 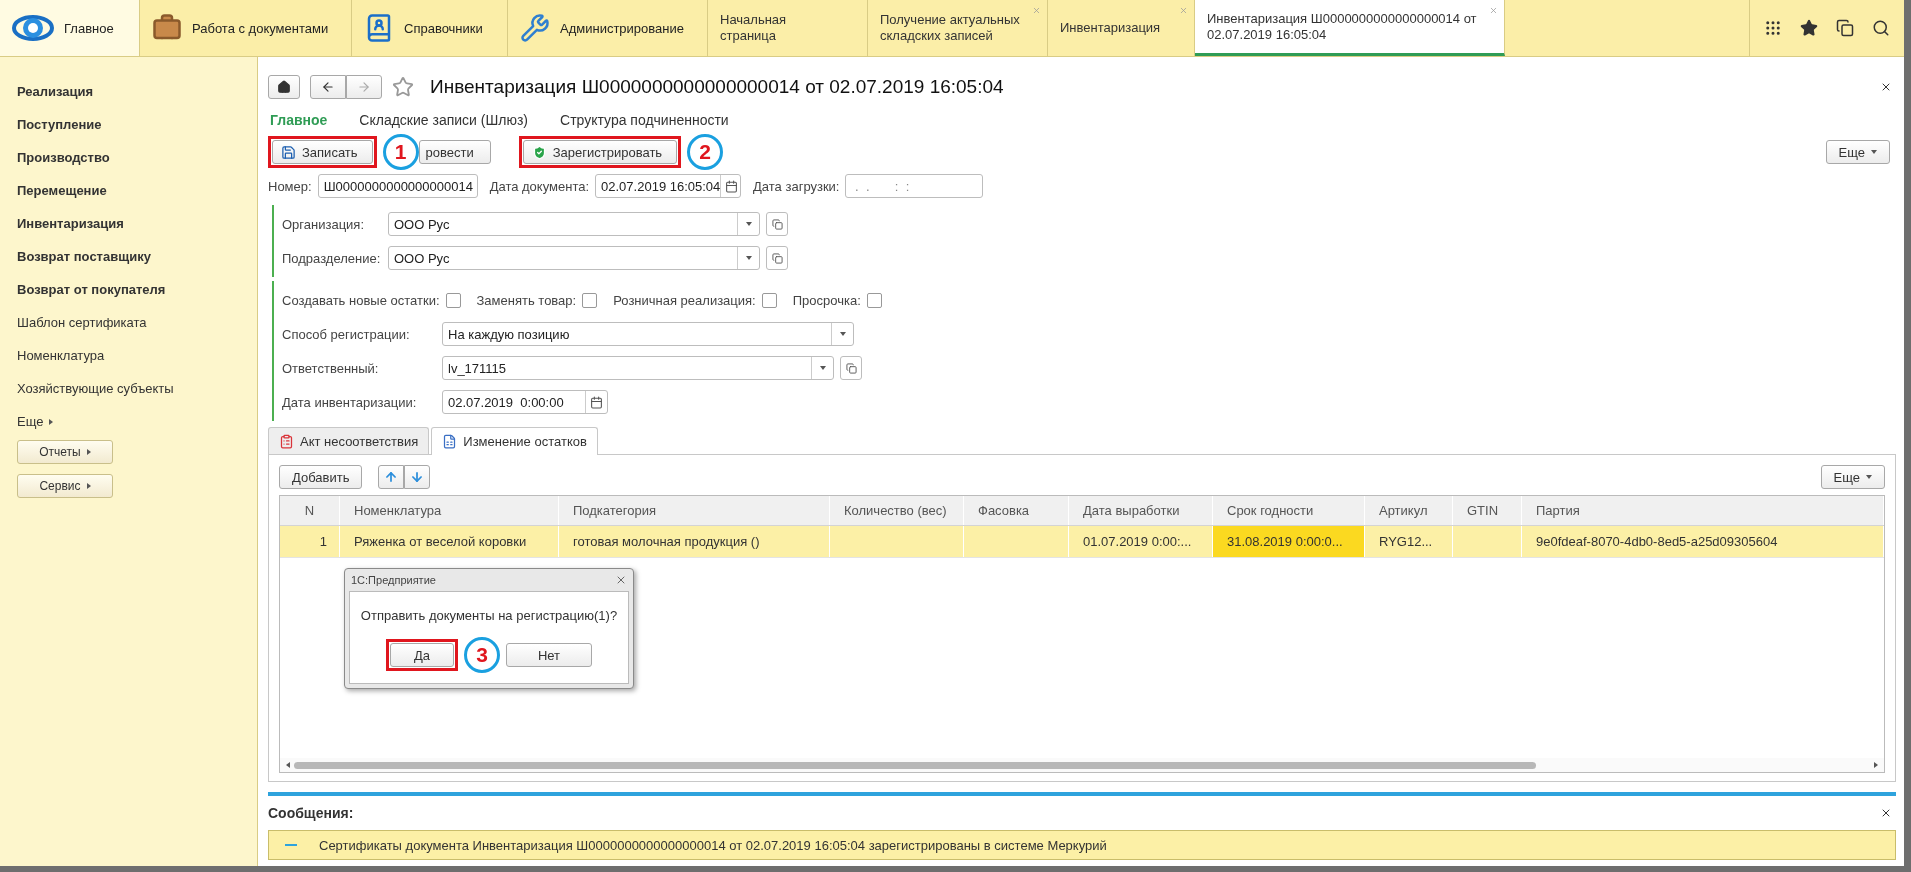 I want to click on column-header: Дата выработки, so click(x=1141, y=510).